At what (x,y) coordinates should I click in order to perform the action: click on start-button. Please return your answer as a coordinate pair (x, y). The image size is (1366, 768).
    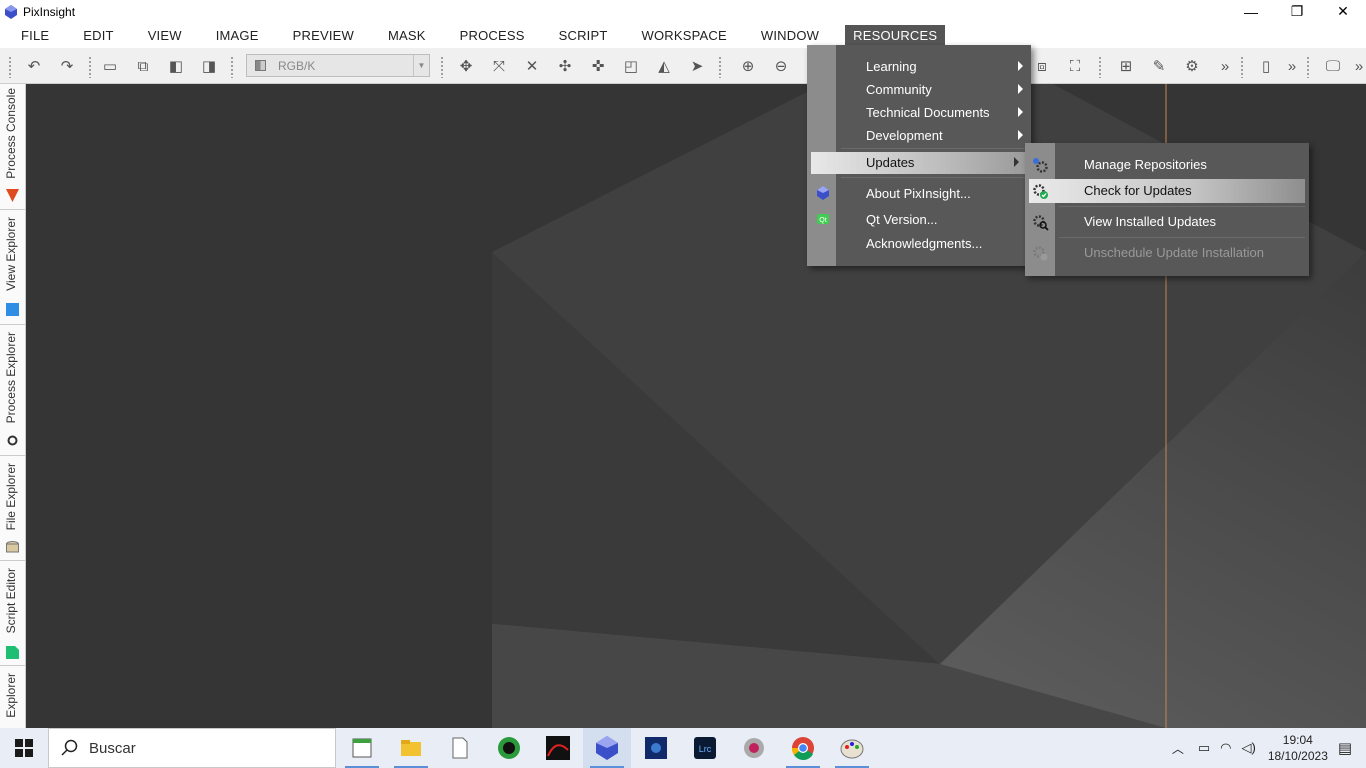
    Looking at the image, I should click on (24, 748).